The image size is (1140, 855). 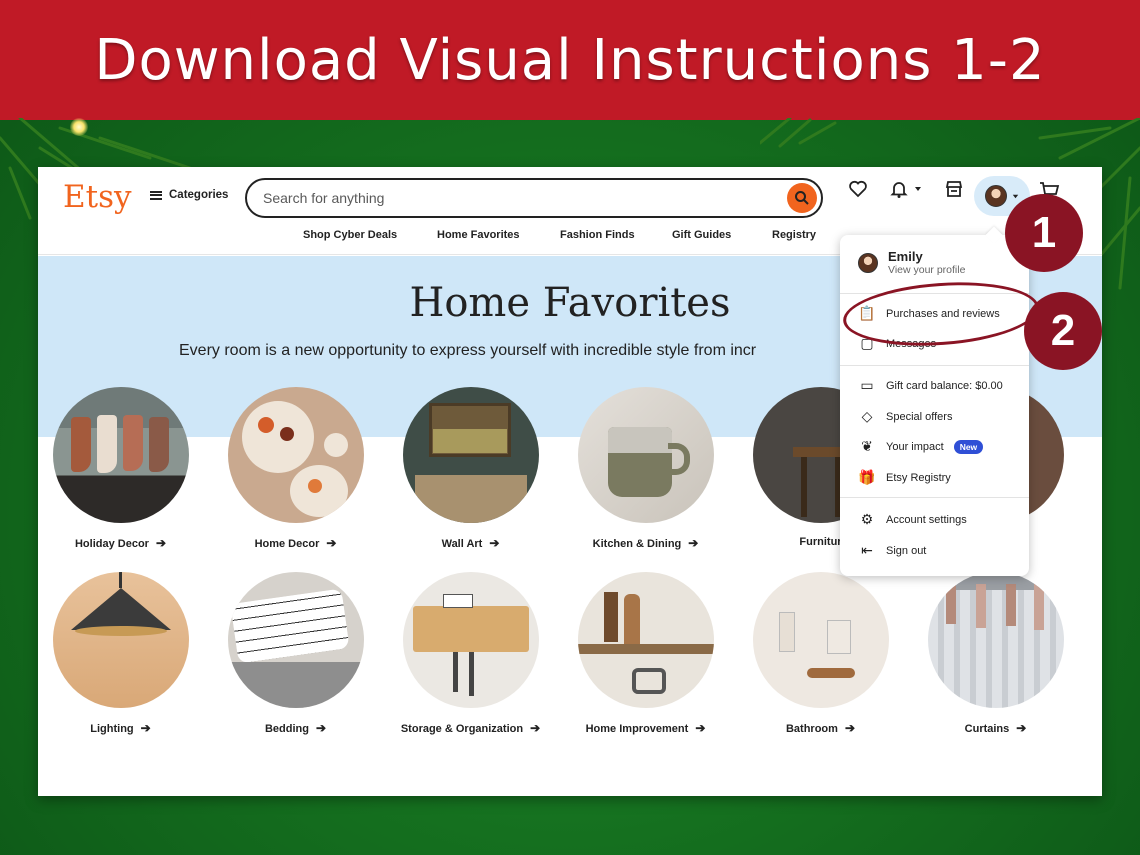 I want to click on category-label: Wall Art, so click(x=462, y=544).